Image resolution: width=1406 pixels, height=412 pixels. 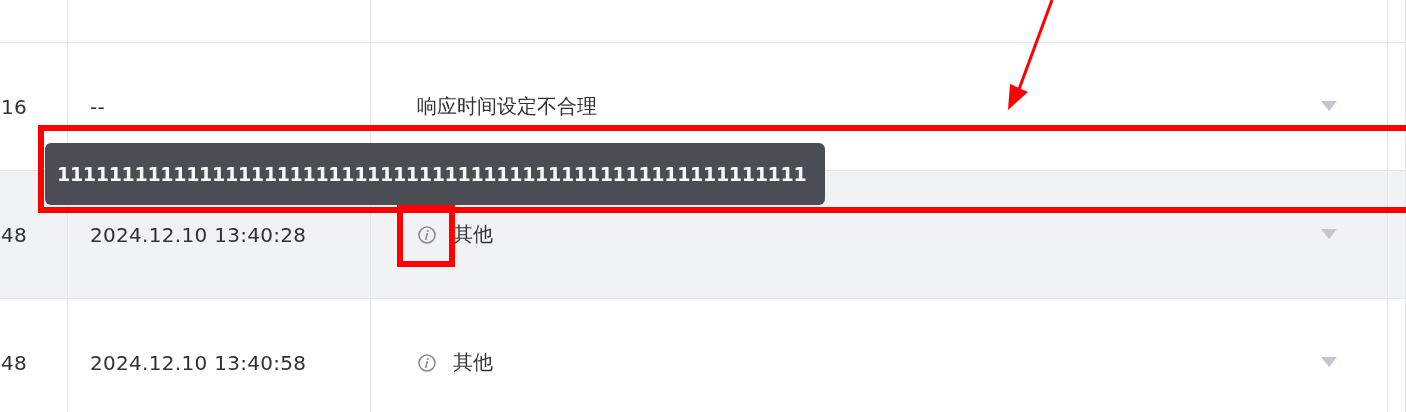 What do you see at coordinates (507, 106) in the screenshot?
I see `reason-text: 响应时间设定不合理` at bounding box center [507, 106].